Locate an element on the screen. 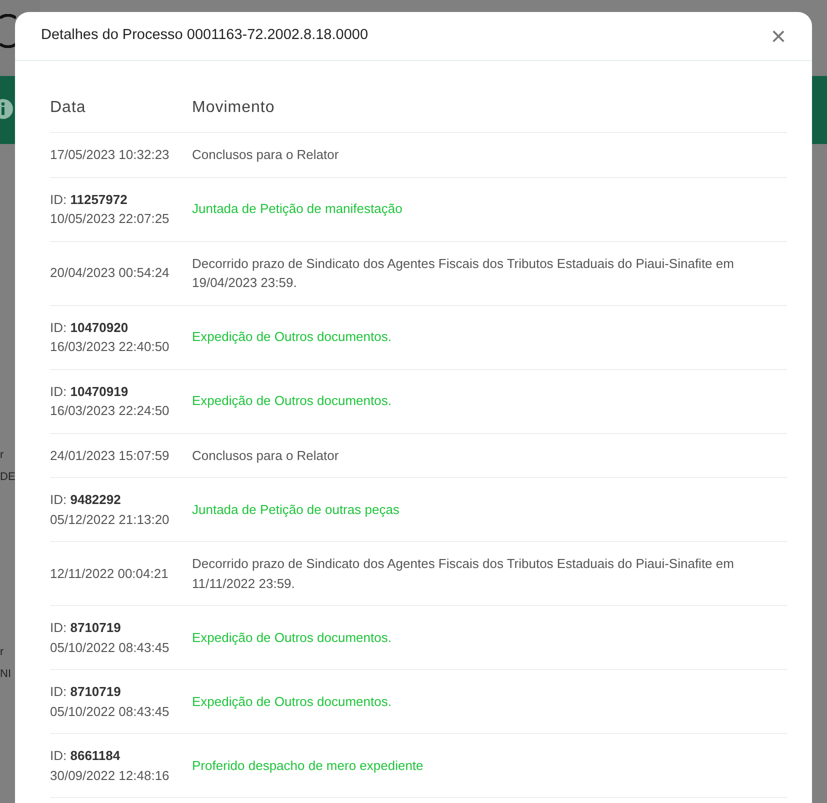 The height and width of the screenshot is (803, 827). movement-link: Proferido despacho de mero expediente is located at coordinates (308, 765).